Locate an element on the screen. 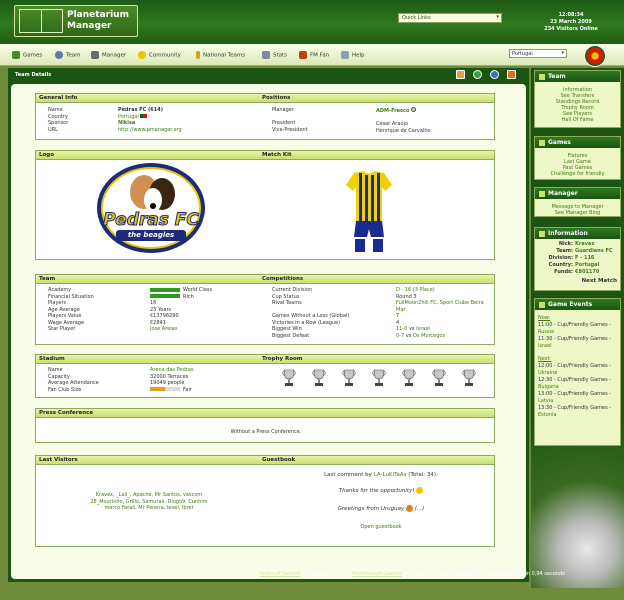  exit-icon is located at coordinates (511, 74).